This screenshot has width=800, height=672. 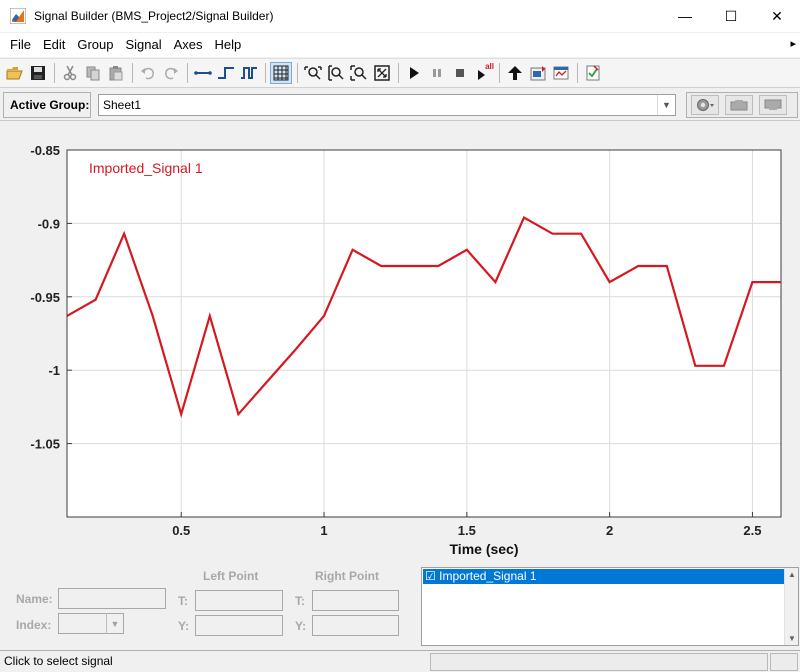 I want to click on menu-axes: Axes, so click(x=188, y=45).